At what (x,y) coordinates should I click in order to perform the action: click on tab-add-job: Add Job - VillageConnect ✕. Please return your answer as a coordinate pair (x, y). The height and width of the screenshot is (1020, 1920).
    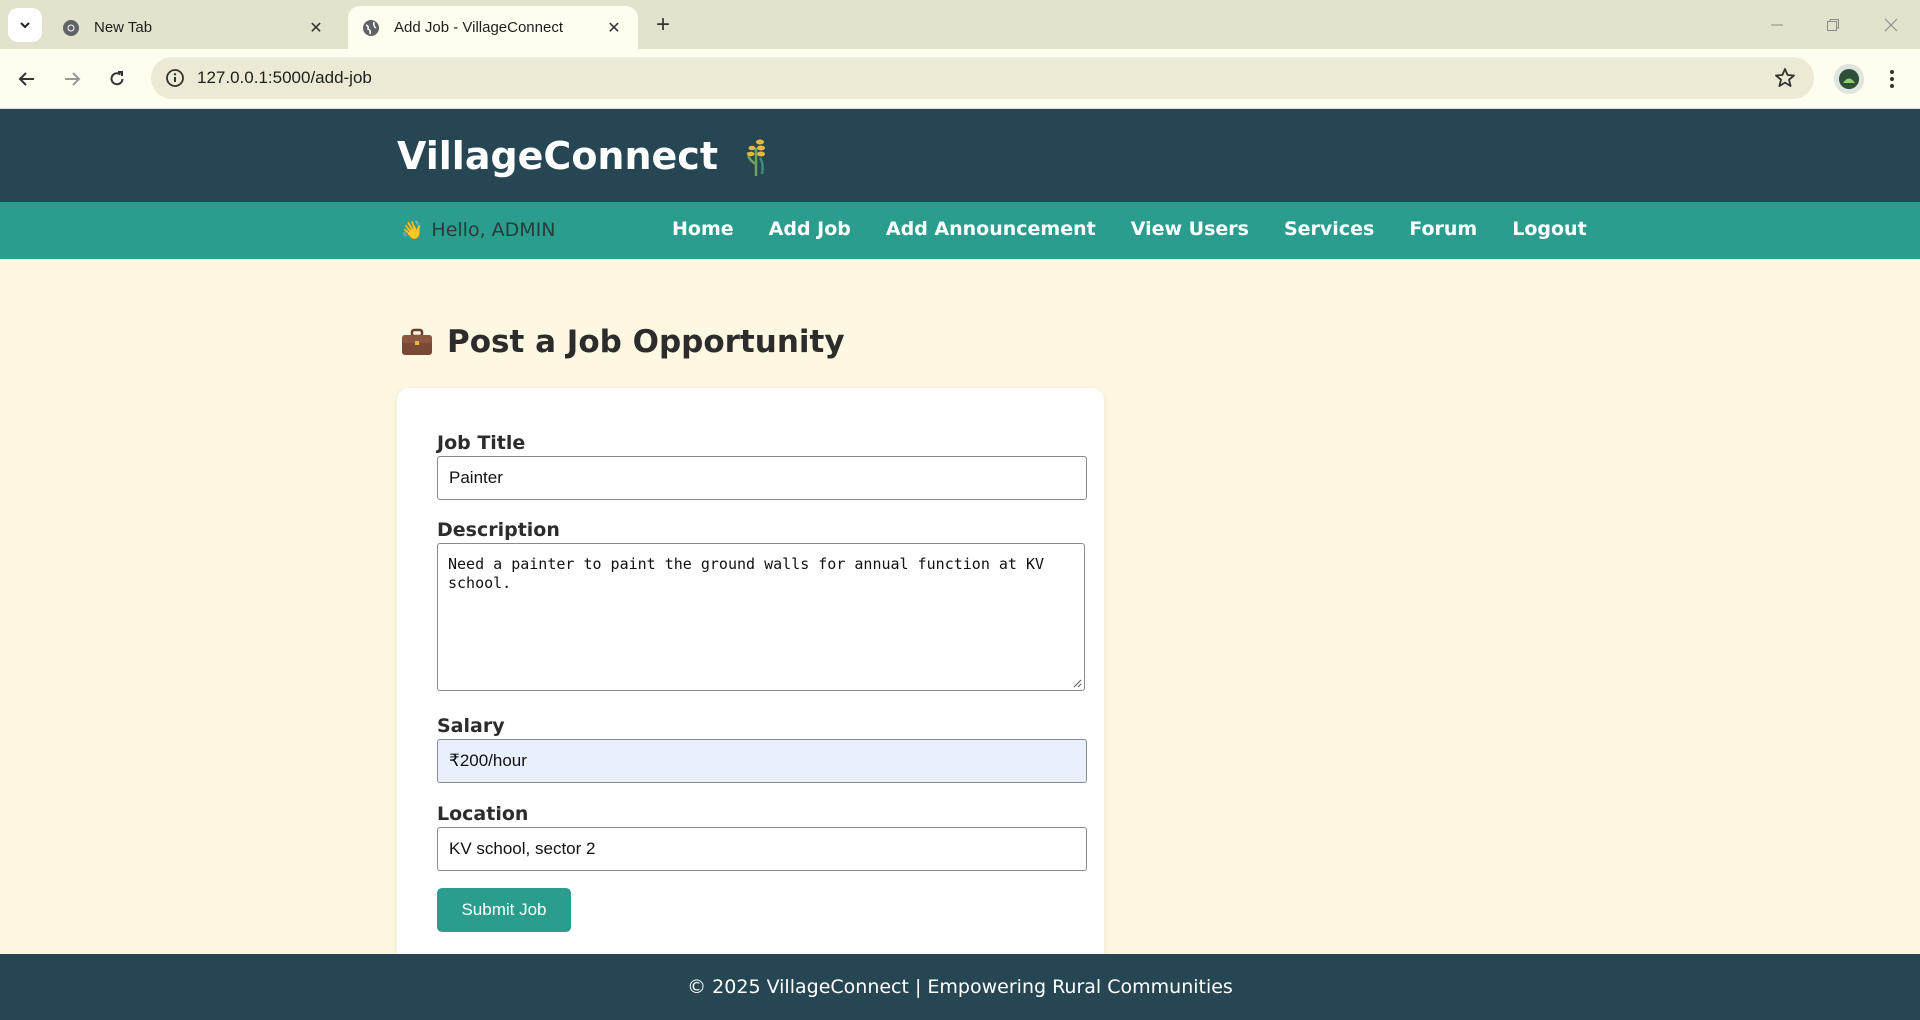
    Looking at the image, I should click on (493, 27).